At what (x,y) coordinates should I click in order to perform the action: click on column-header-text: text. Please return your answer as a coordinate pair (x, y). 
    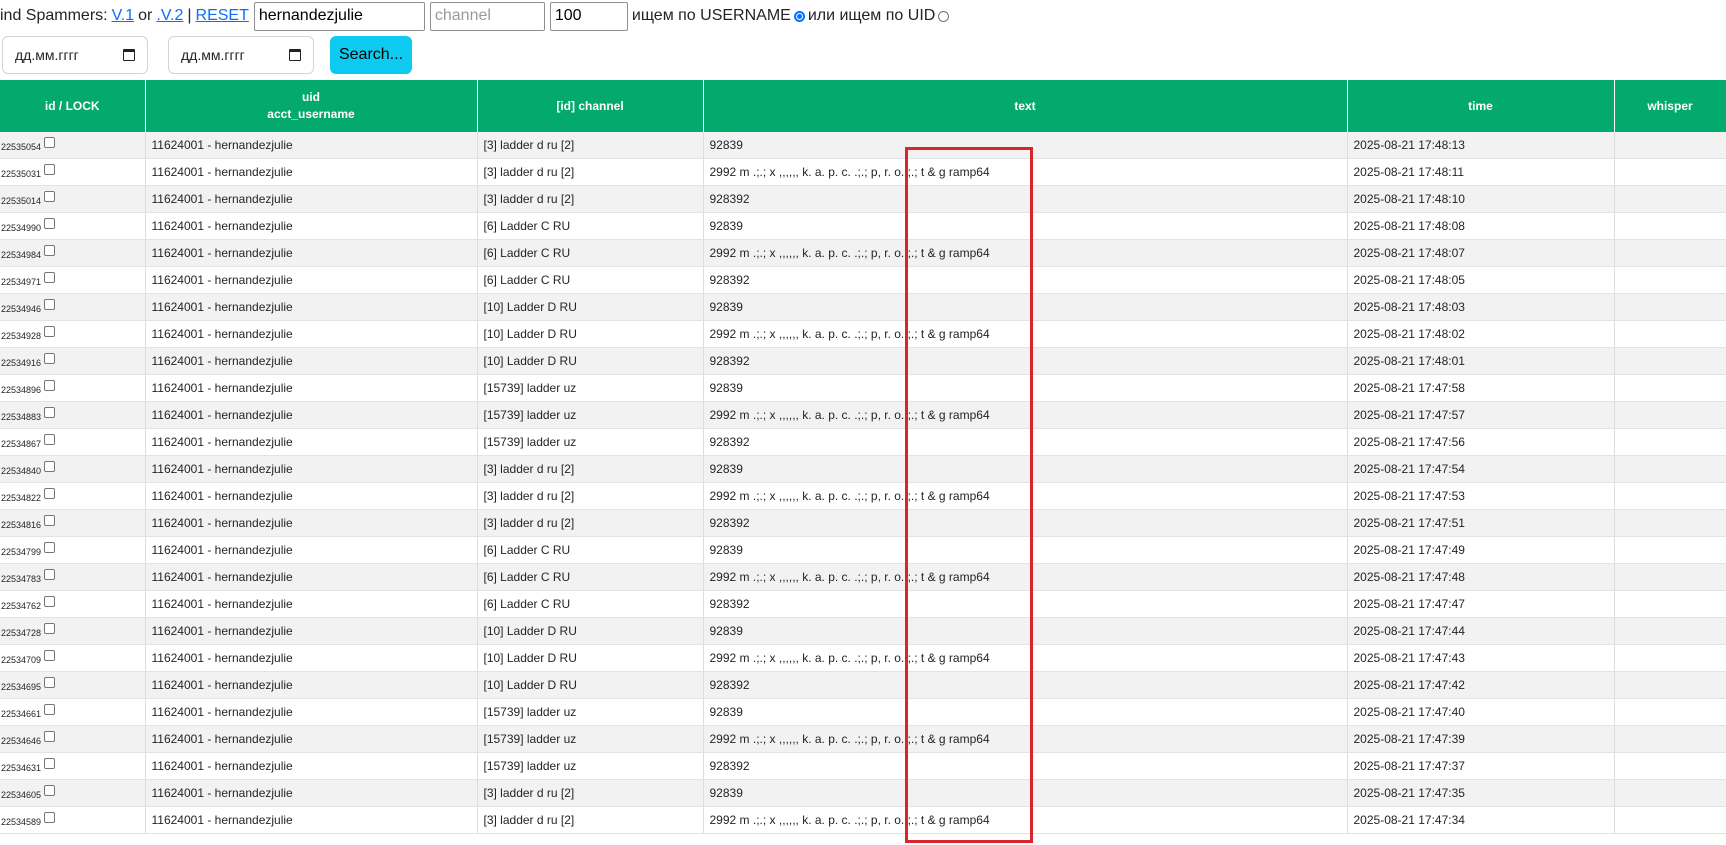
    Looking at the image, I should click on (1025, 106).